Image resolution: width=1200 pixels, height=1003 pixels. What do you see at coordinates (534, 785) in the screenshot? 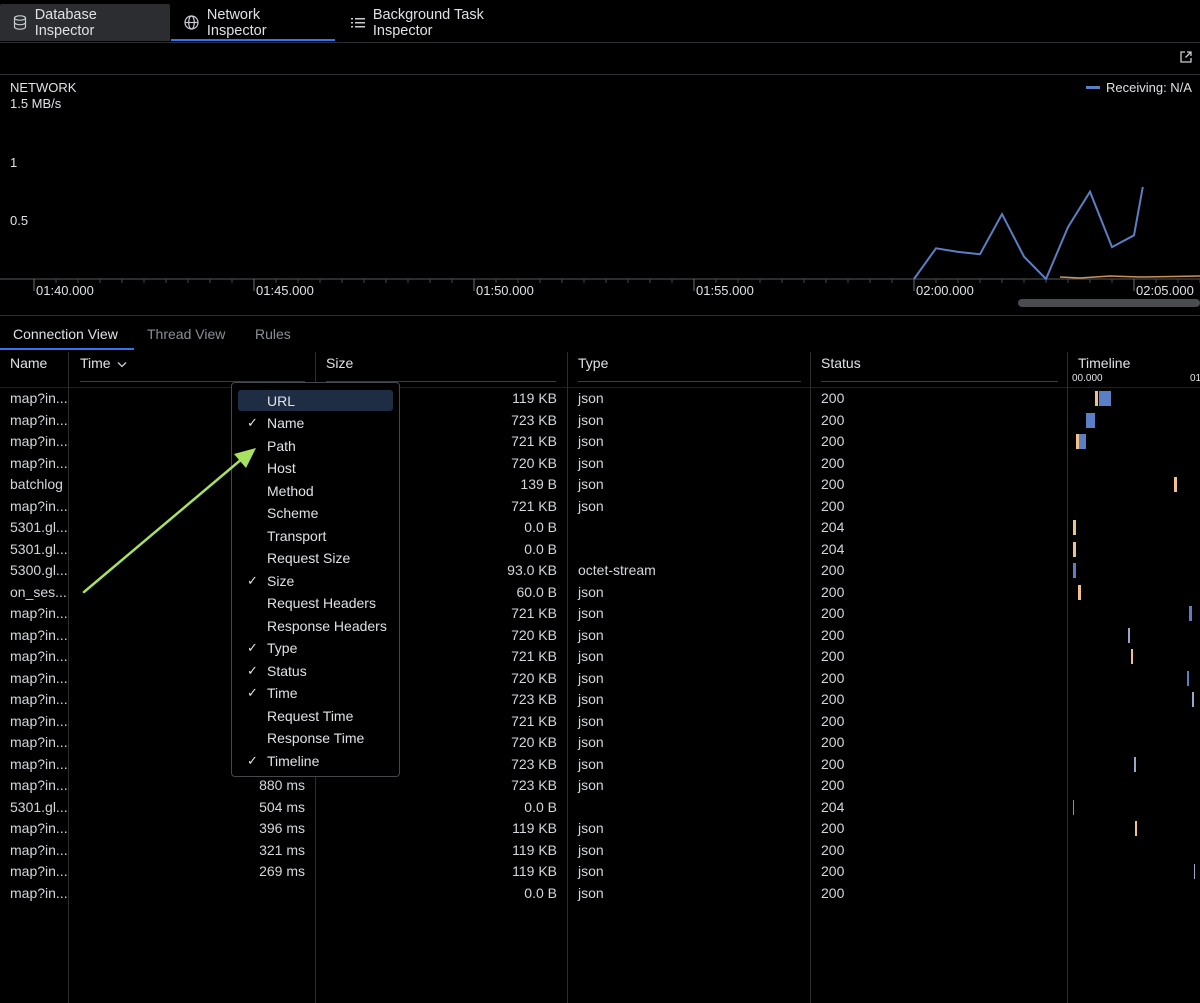
I see `cell-size: 723 KB` at bounding box center [534, 785].